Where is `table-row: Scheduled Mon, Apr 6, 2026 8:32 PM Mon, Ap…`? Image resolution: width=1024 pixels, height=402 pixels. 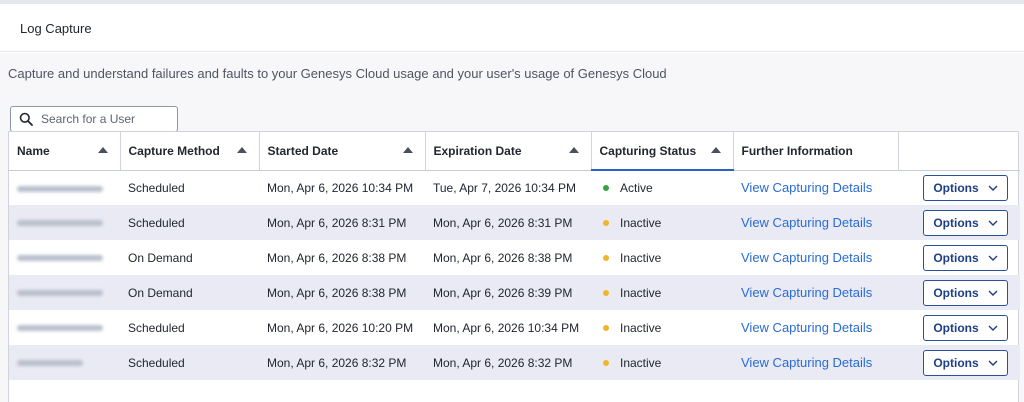
table-row: Scheduled Mon, Apr 6, 2026 8:32 PM Mon, Ap… is located at coordinates (514, 362).